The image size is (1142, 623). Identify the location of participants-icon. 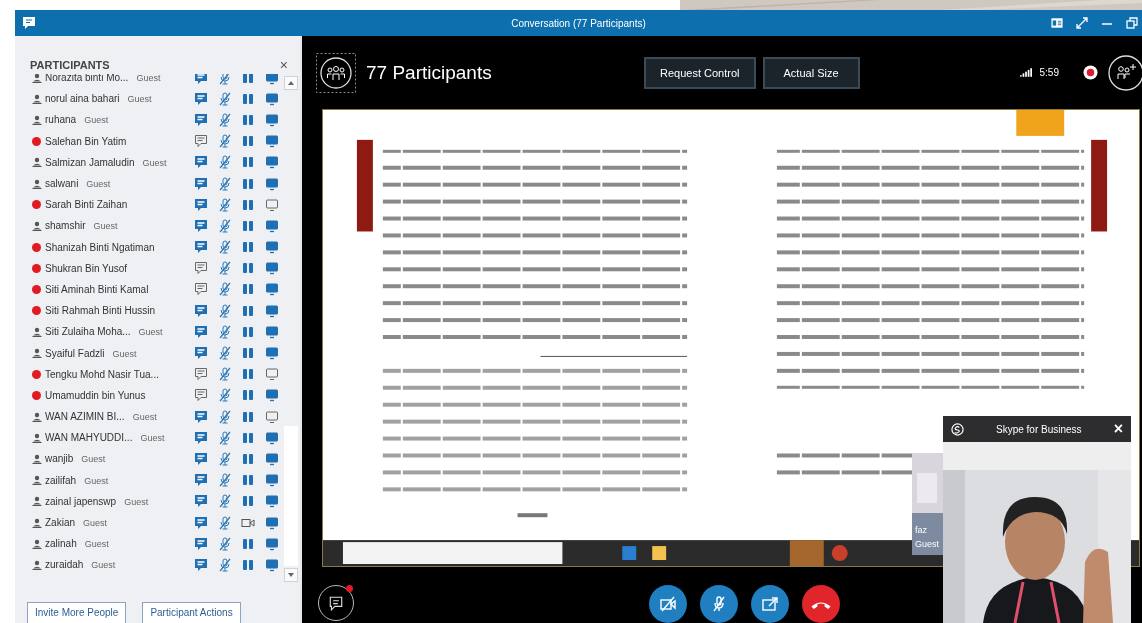
(336, 72).